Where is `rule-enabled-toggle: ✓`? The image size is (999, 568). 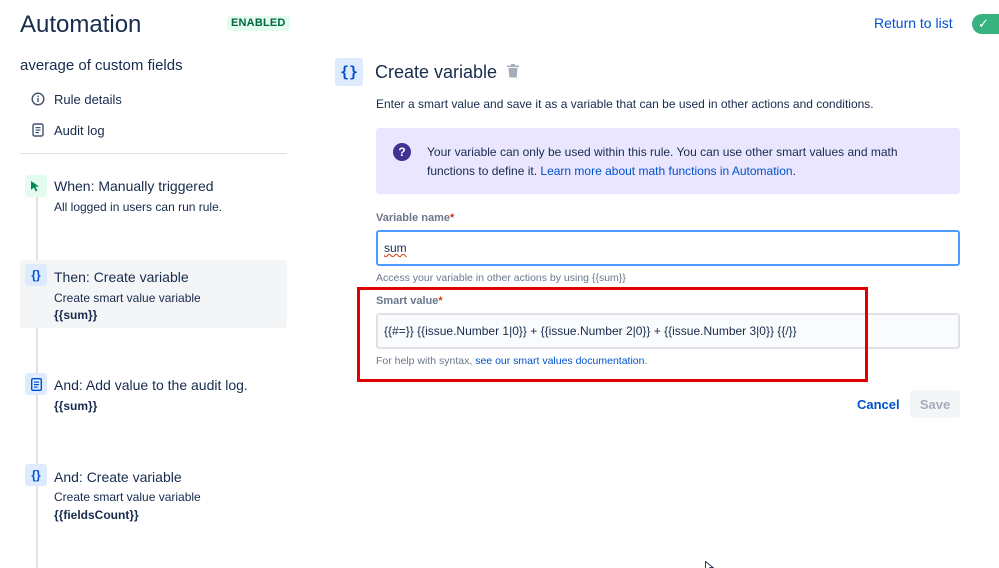 rule-enabled-toggle: ✓ is located at coordinates (985, 24).